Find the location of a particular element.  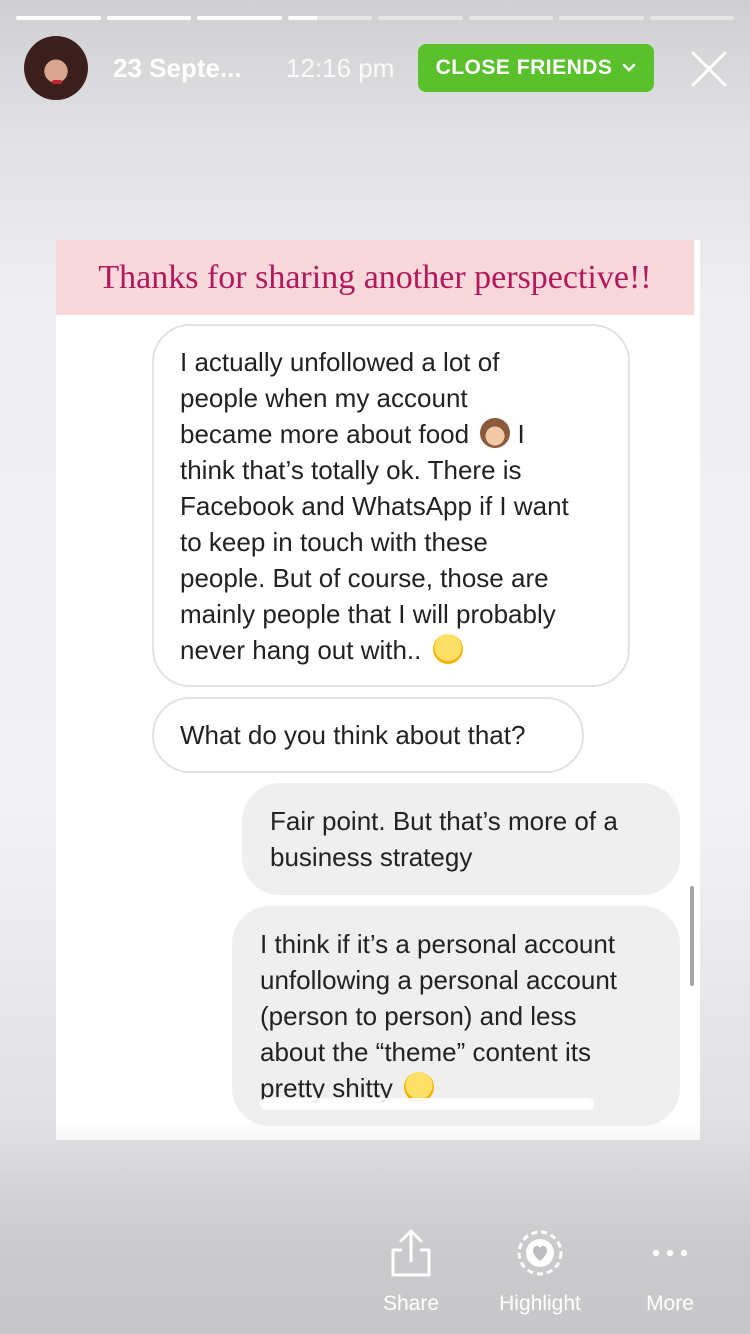

highlight-icon is located at coordinates (540, 1253).